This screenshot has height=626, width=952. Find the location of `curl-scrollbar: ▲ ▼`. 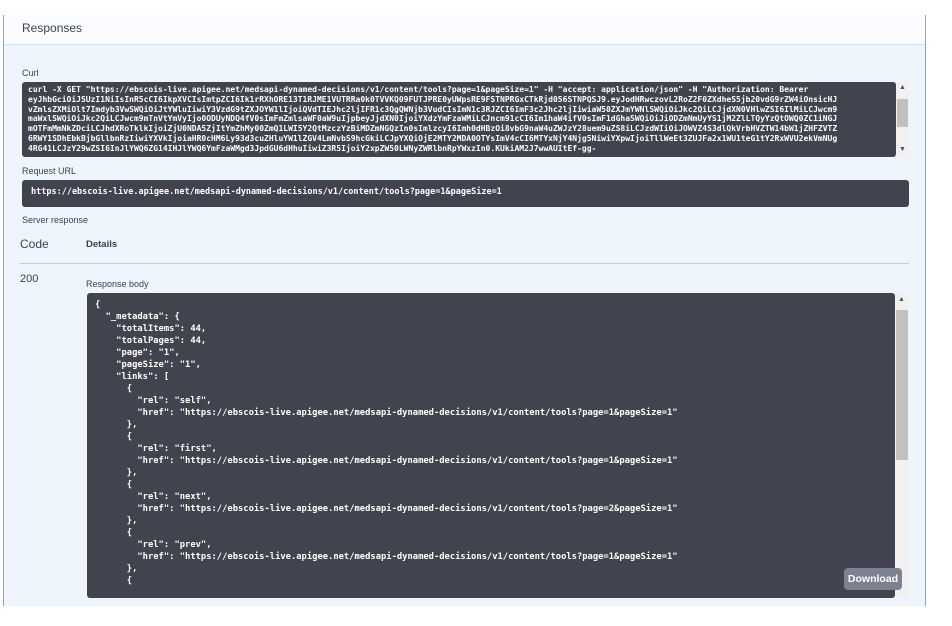

curl-scrollbar: ▲ ▼ is located at coordinates (902, 119).